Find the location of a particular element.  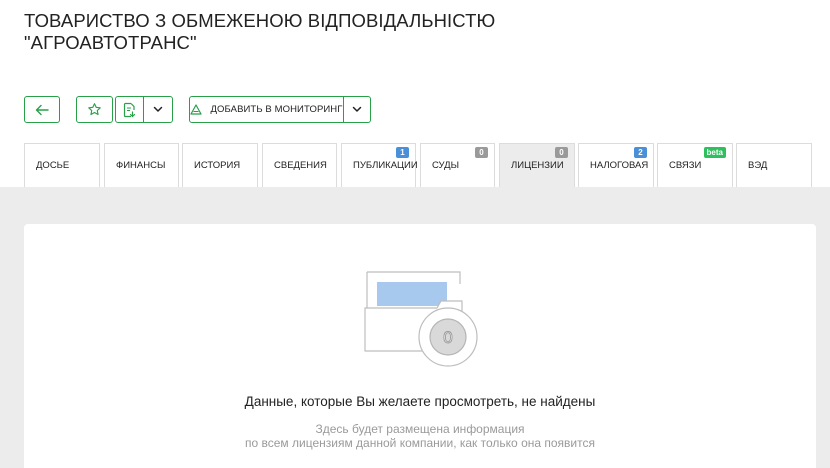

tab-label: ПУБЛИКАЦИИ is located at coordinates (385, 165).